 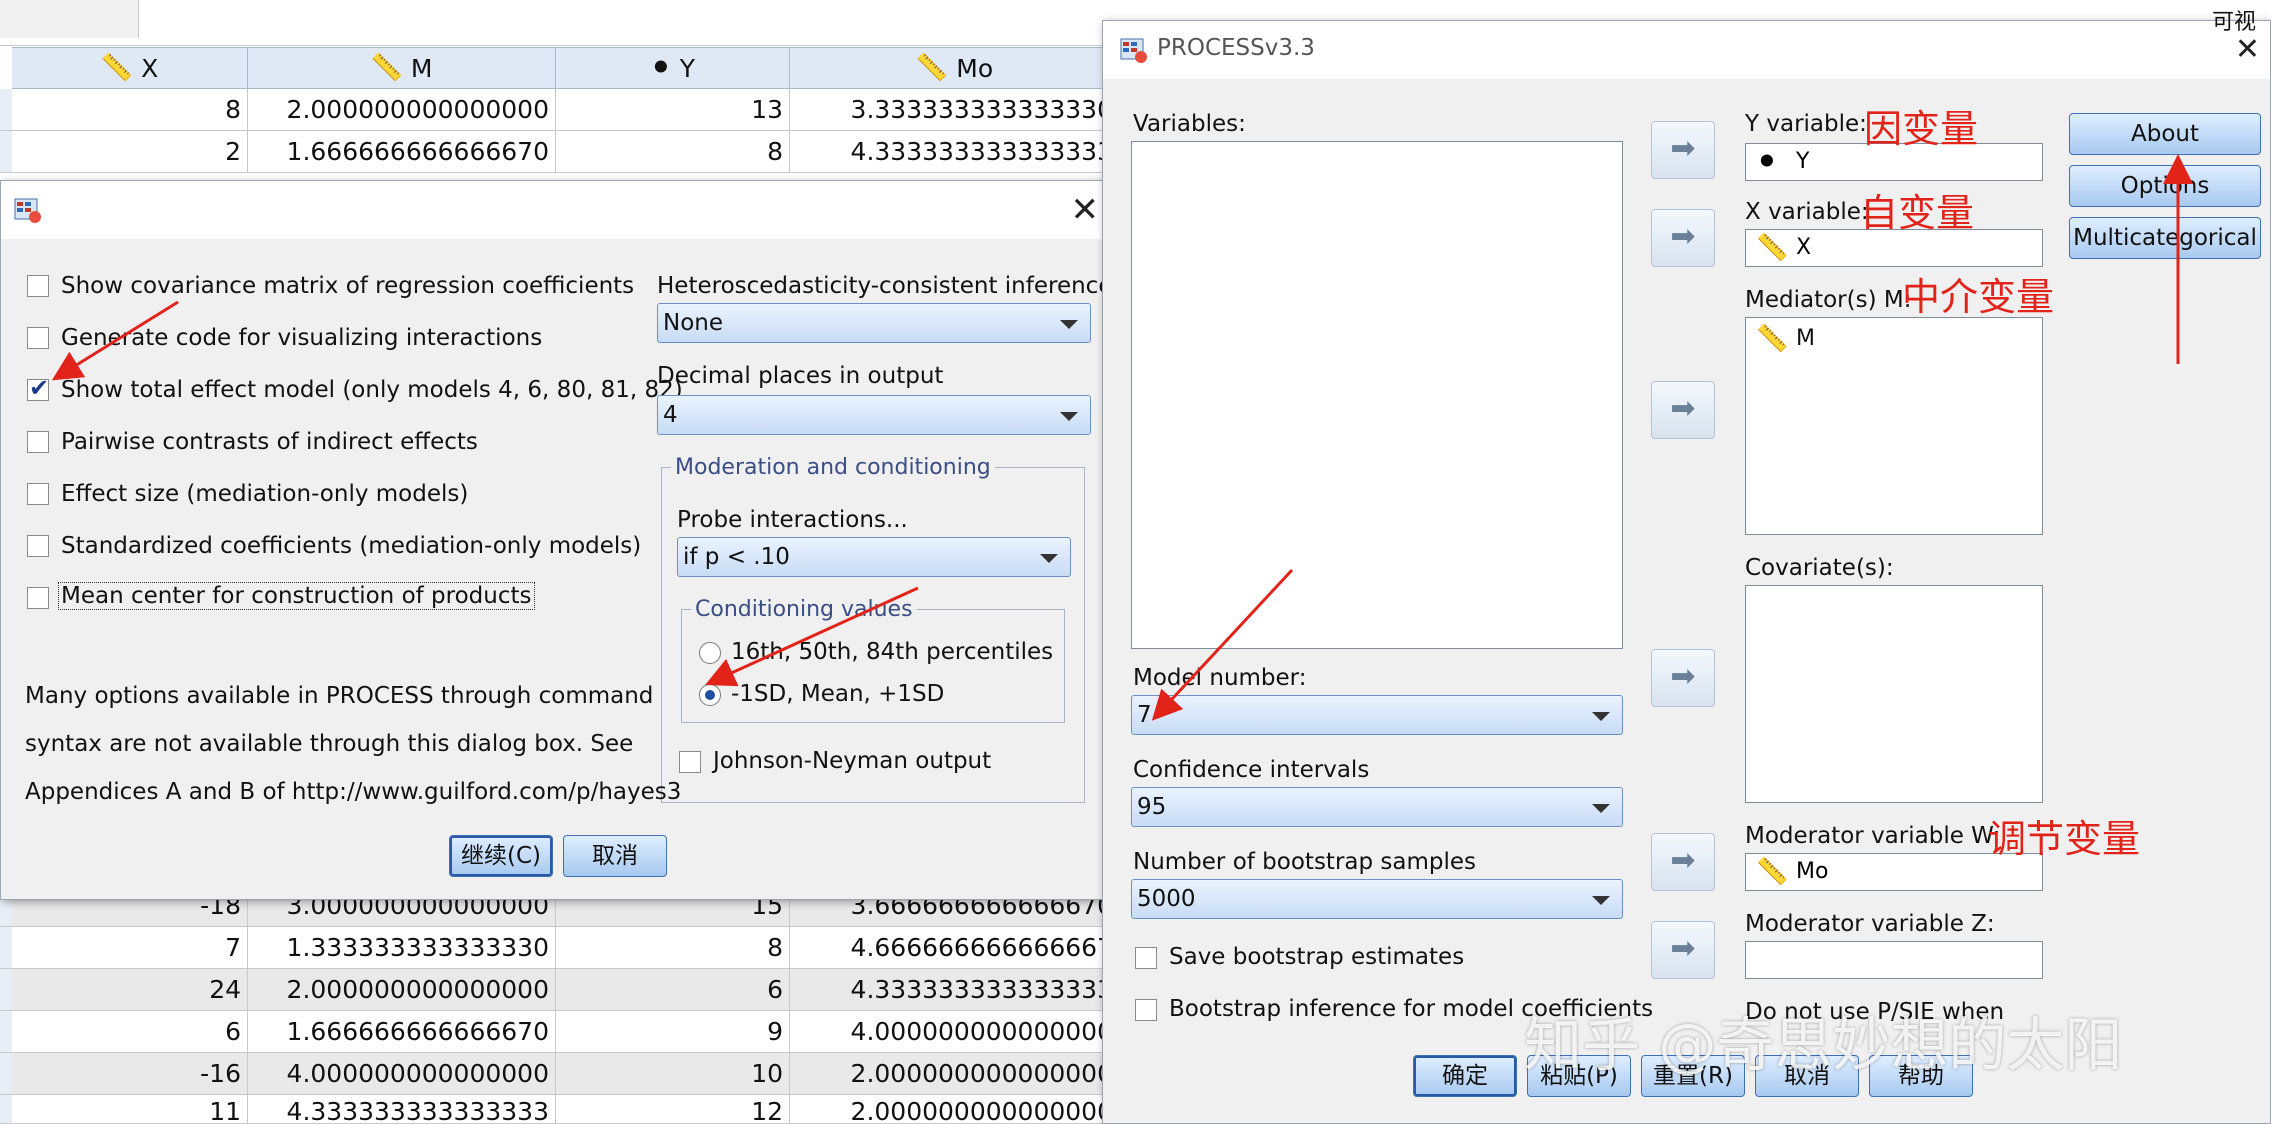 I want to click on table-cell: 1.333333333333330, so click(x=402, y=948).